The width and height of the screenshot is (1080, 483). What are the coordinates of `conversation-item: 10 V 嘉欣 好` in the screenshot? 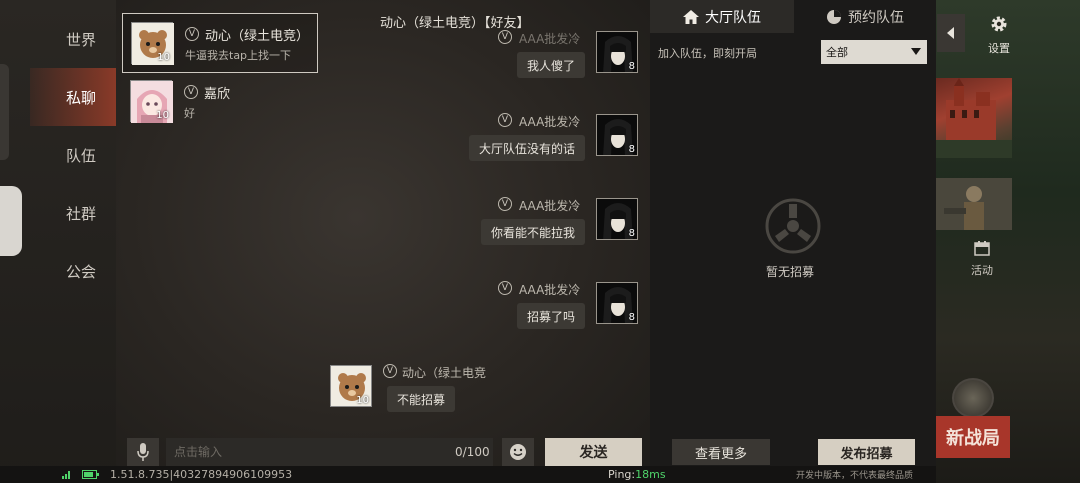 It's located at (220, 102).